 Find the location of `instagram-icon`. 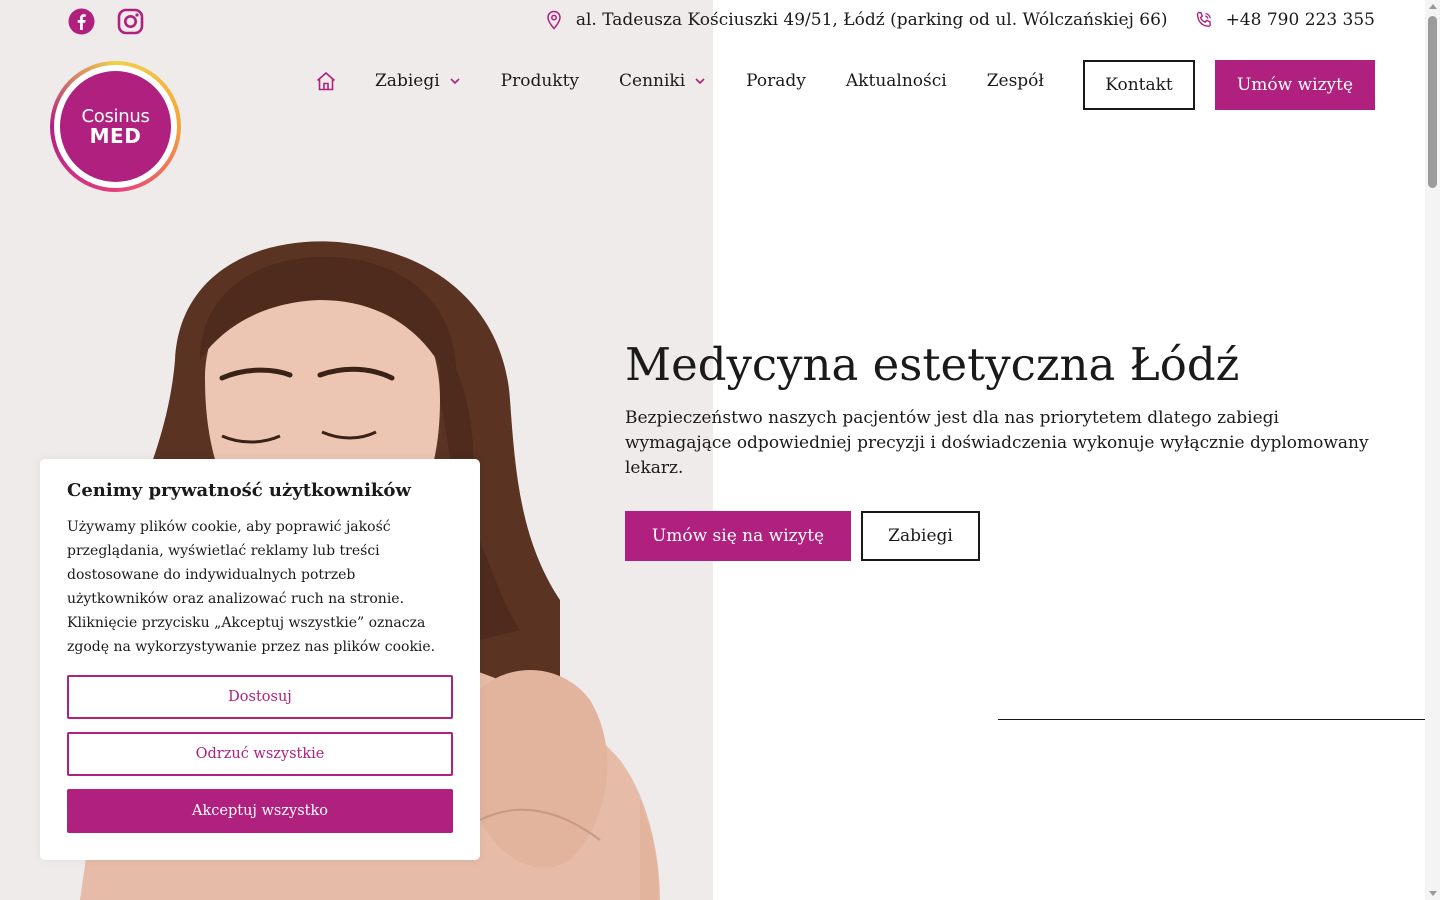

instagram-icon is located at coordinates (130, 21).